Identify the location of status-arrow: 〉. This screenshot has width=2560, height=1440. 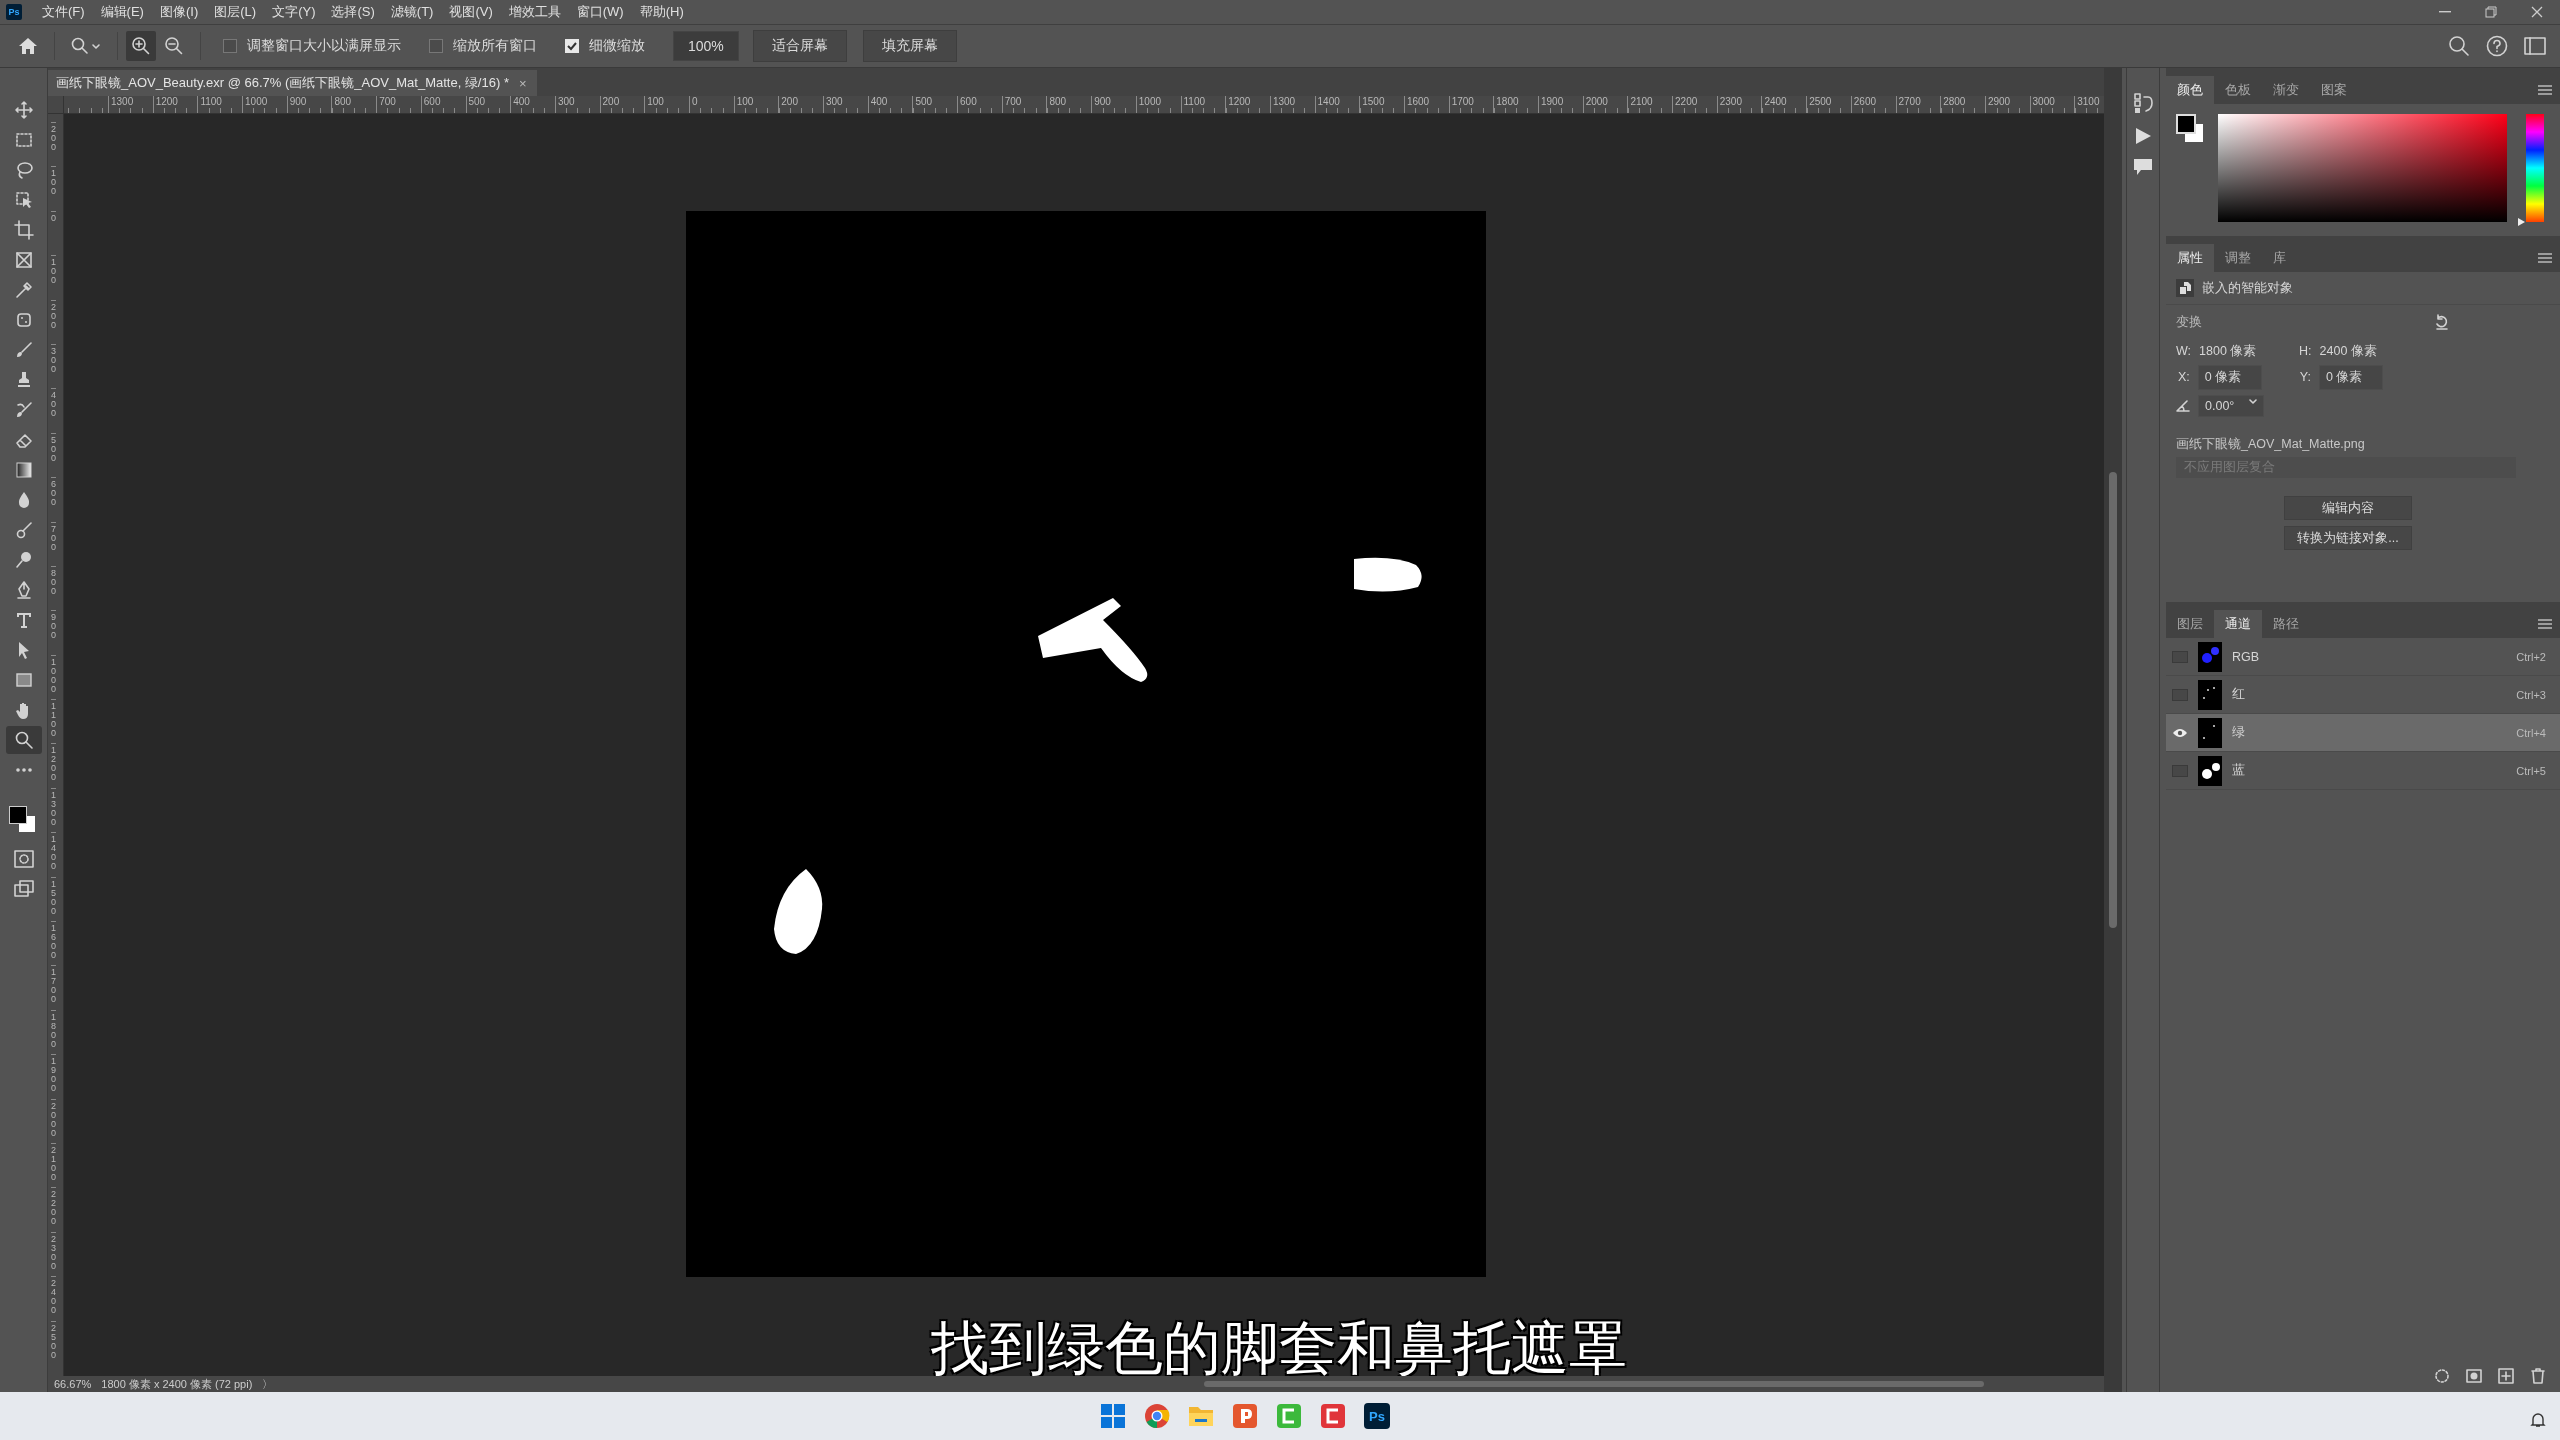
(268, 1384).